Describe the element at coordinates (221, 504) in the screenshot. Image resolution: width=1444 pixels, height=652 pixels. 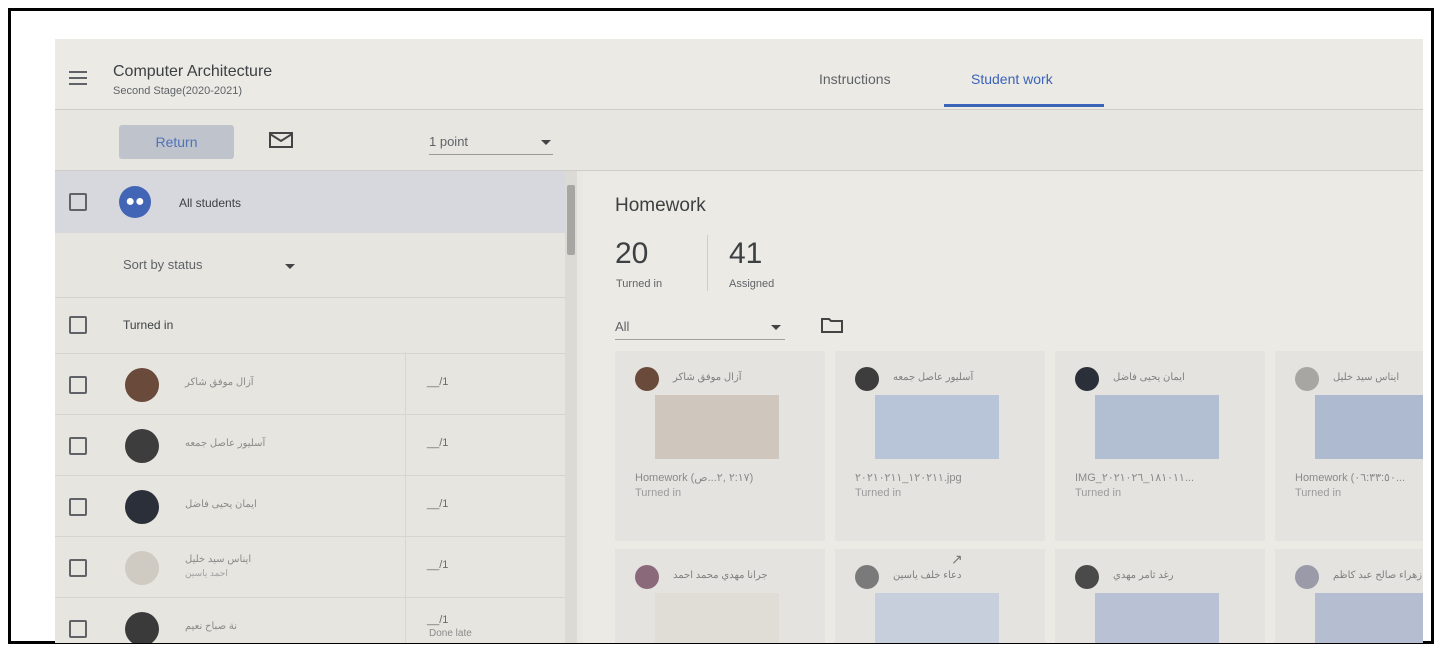
I see `student-name: ايمان يحيى فاضل` at that location.